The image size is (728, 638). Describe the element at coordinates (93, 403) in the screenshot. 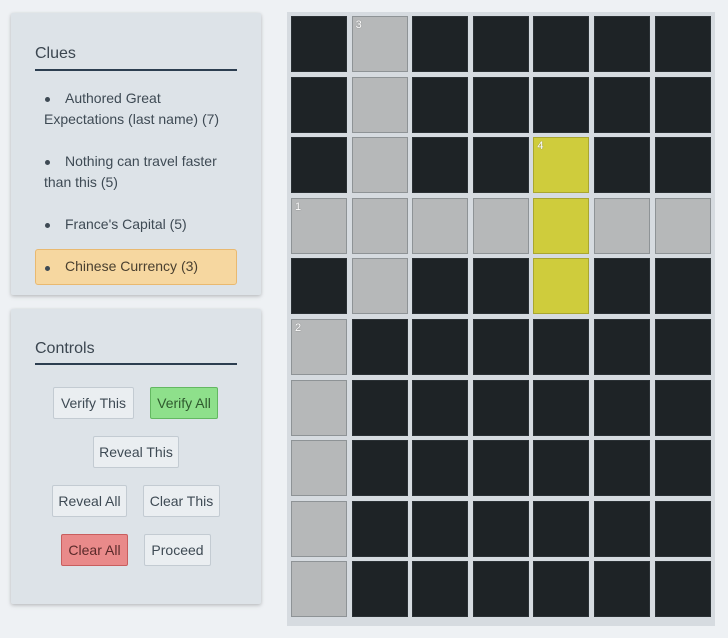

I see `verify-this-button: Verify This` at that location.